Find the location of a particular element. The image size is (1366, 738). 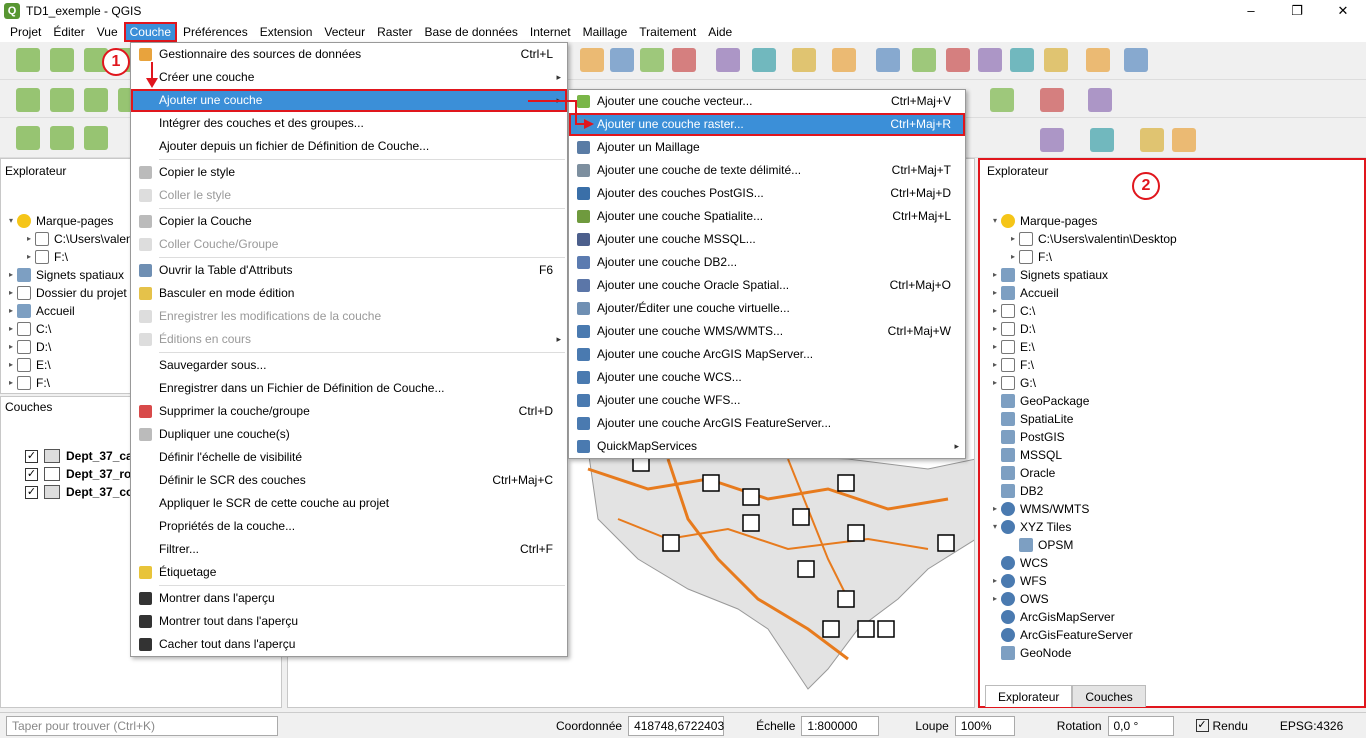

locator-search-input: Taper pour trouver (Ctrl+K) is located at coordinates (142, 725).